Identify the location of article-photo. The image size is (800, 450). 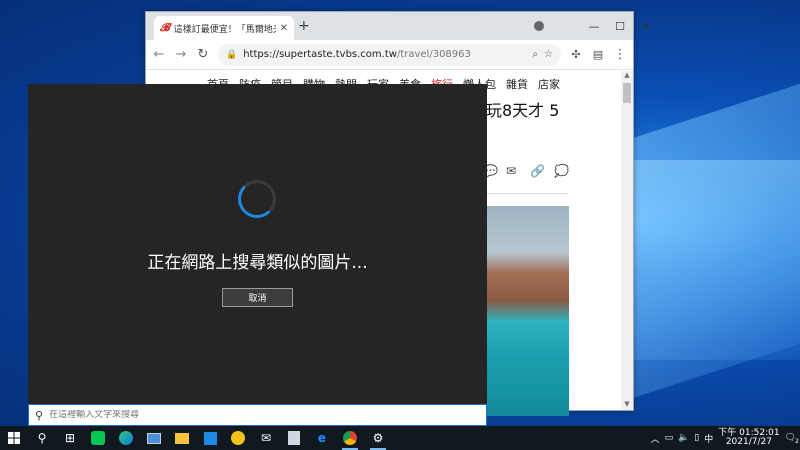
(527, 311).